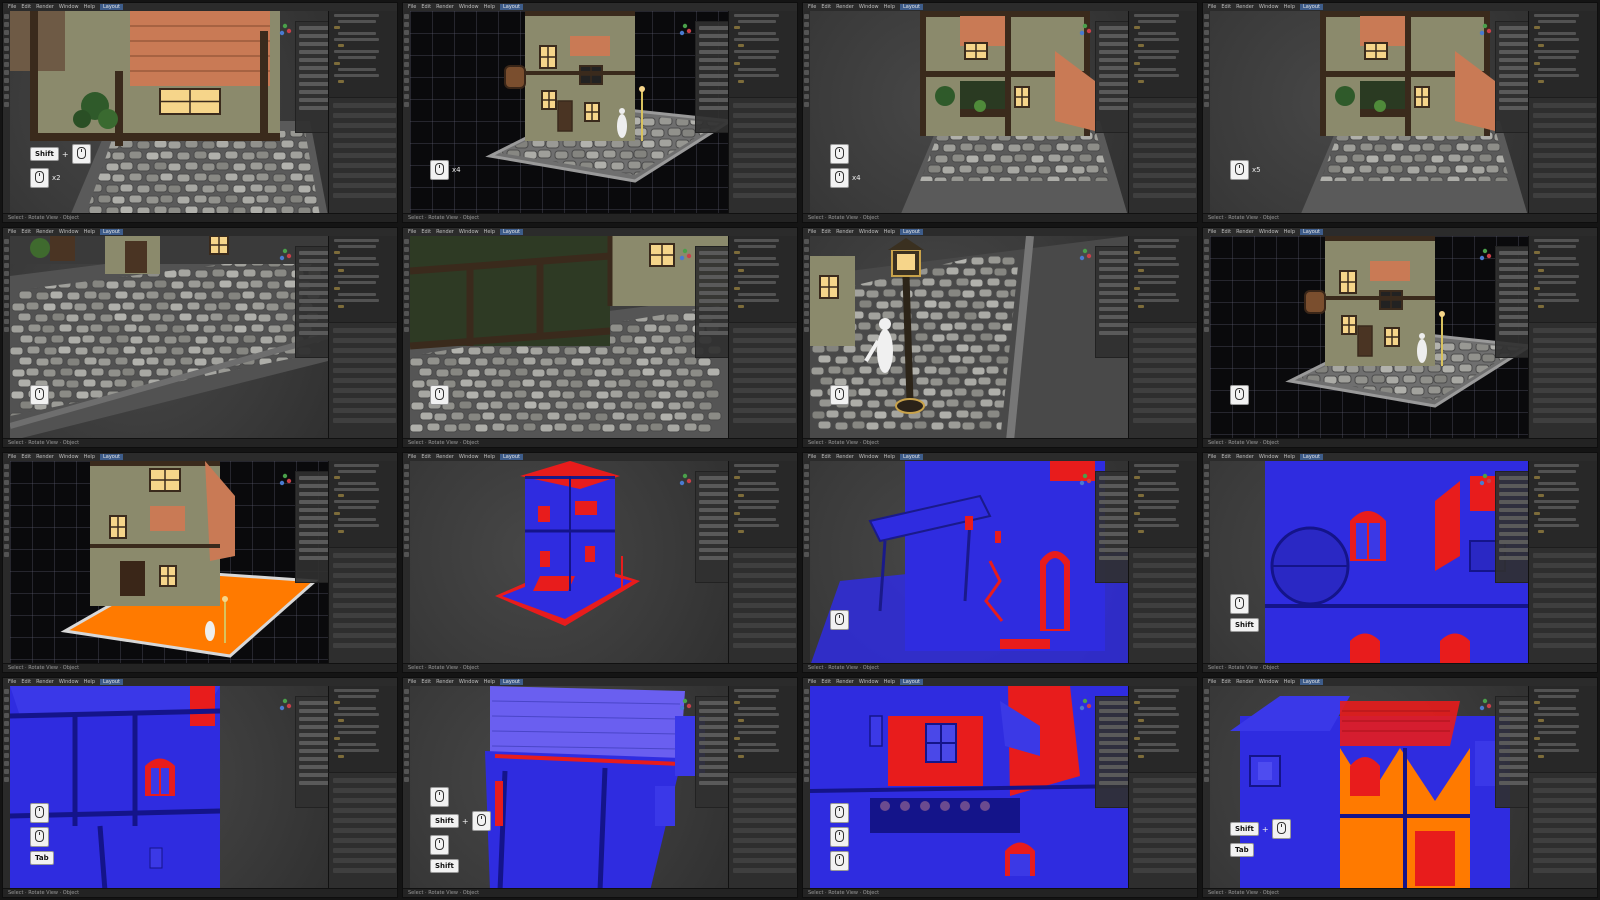  Describe the element at coordinates (1369, 562) in the screenshot. I see `3d-viewport: Shift` at that location.